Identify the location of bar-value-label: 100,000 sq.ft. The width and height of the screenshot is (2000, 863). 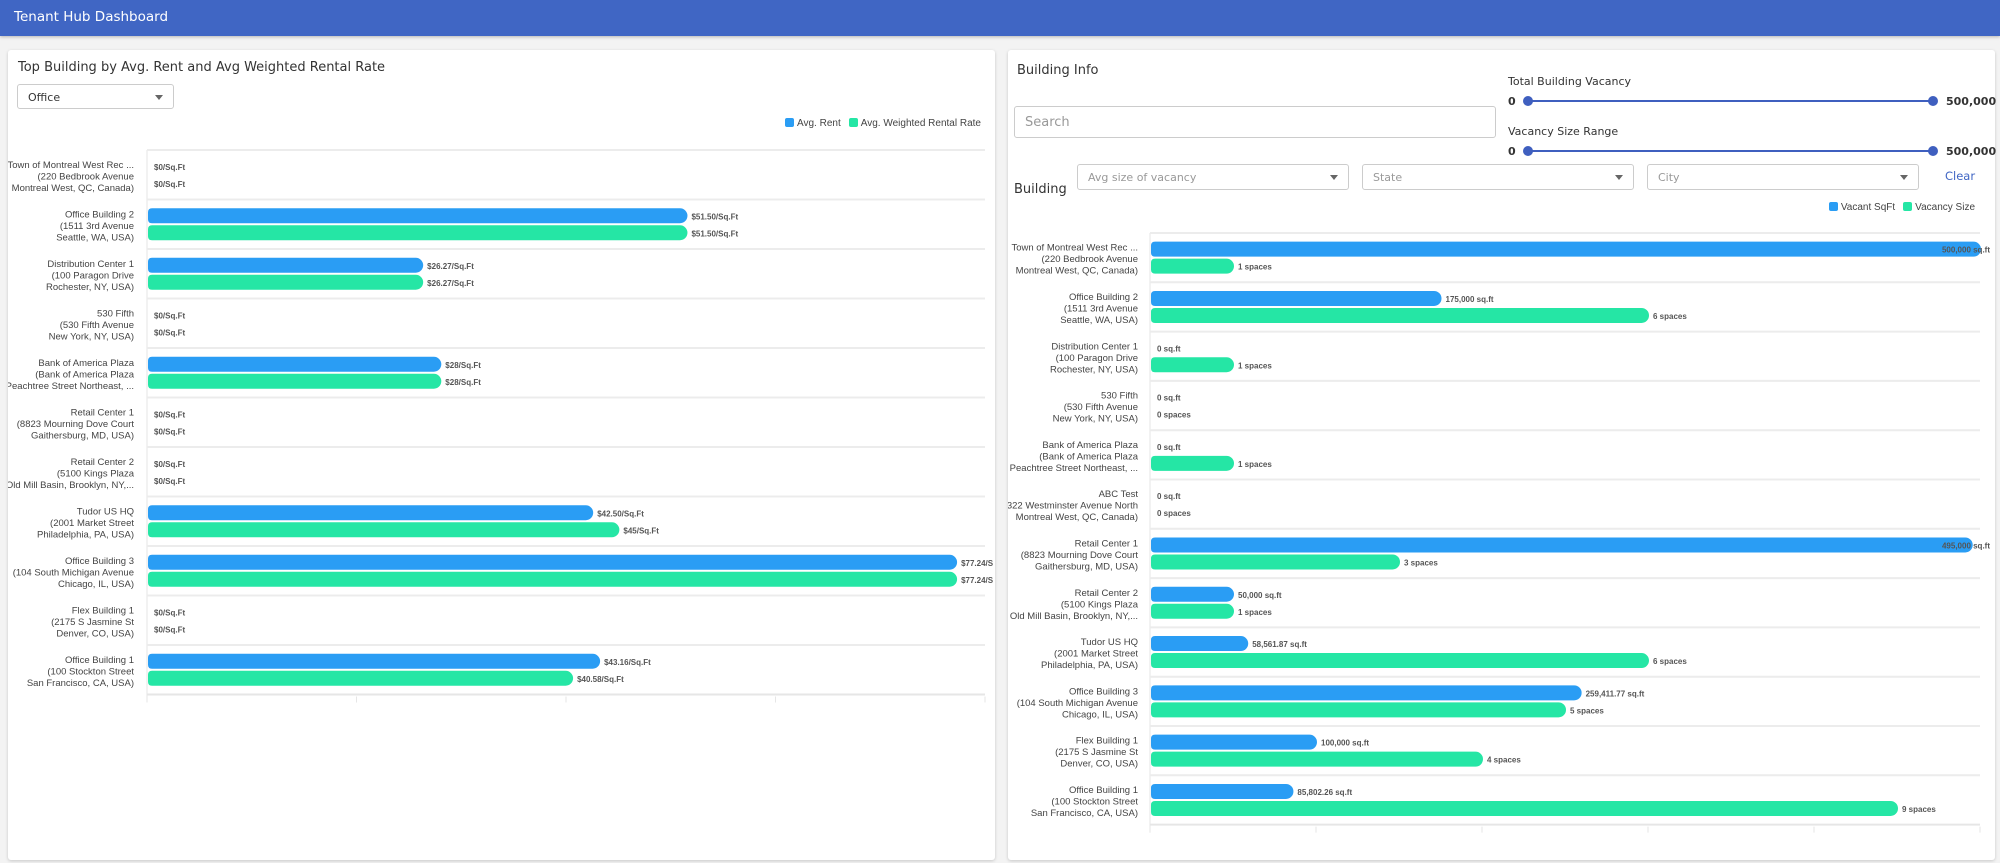
(1345, 743).